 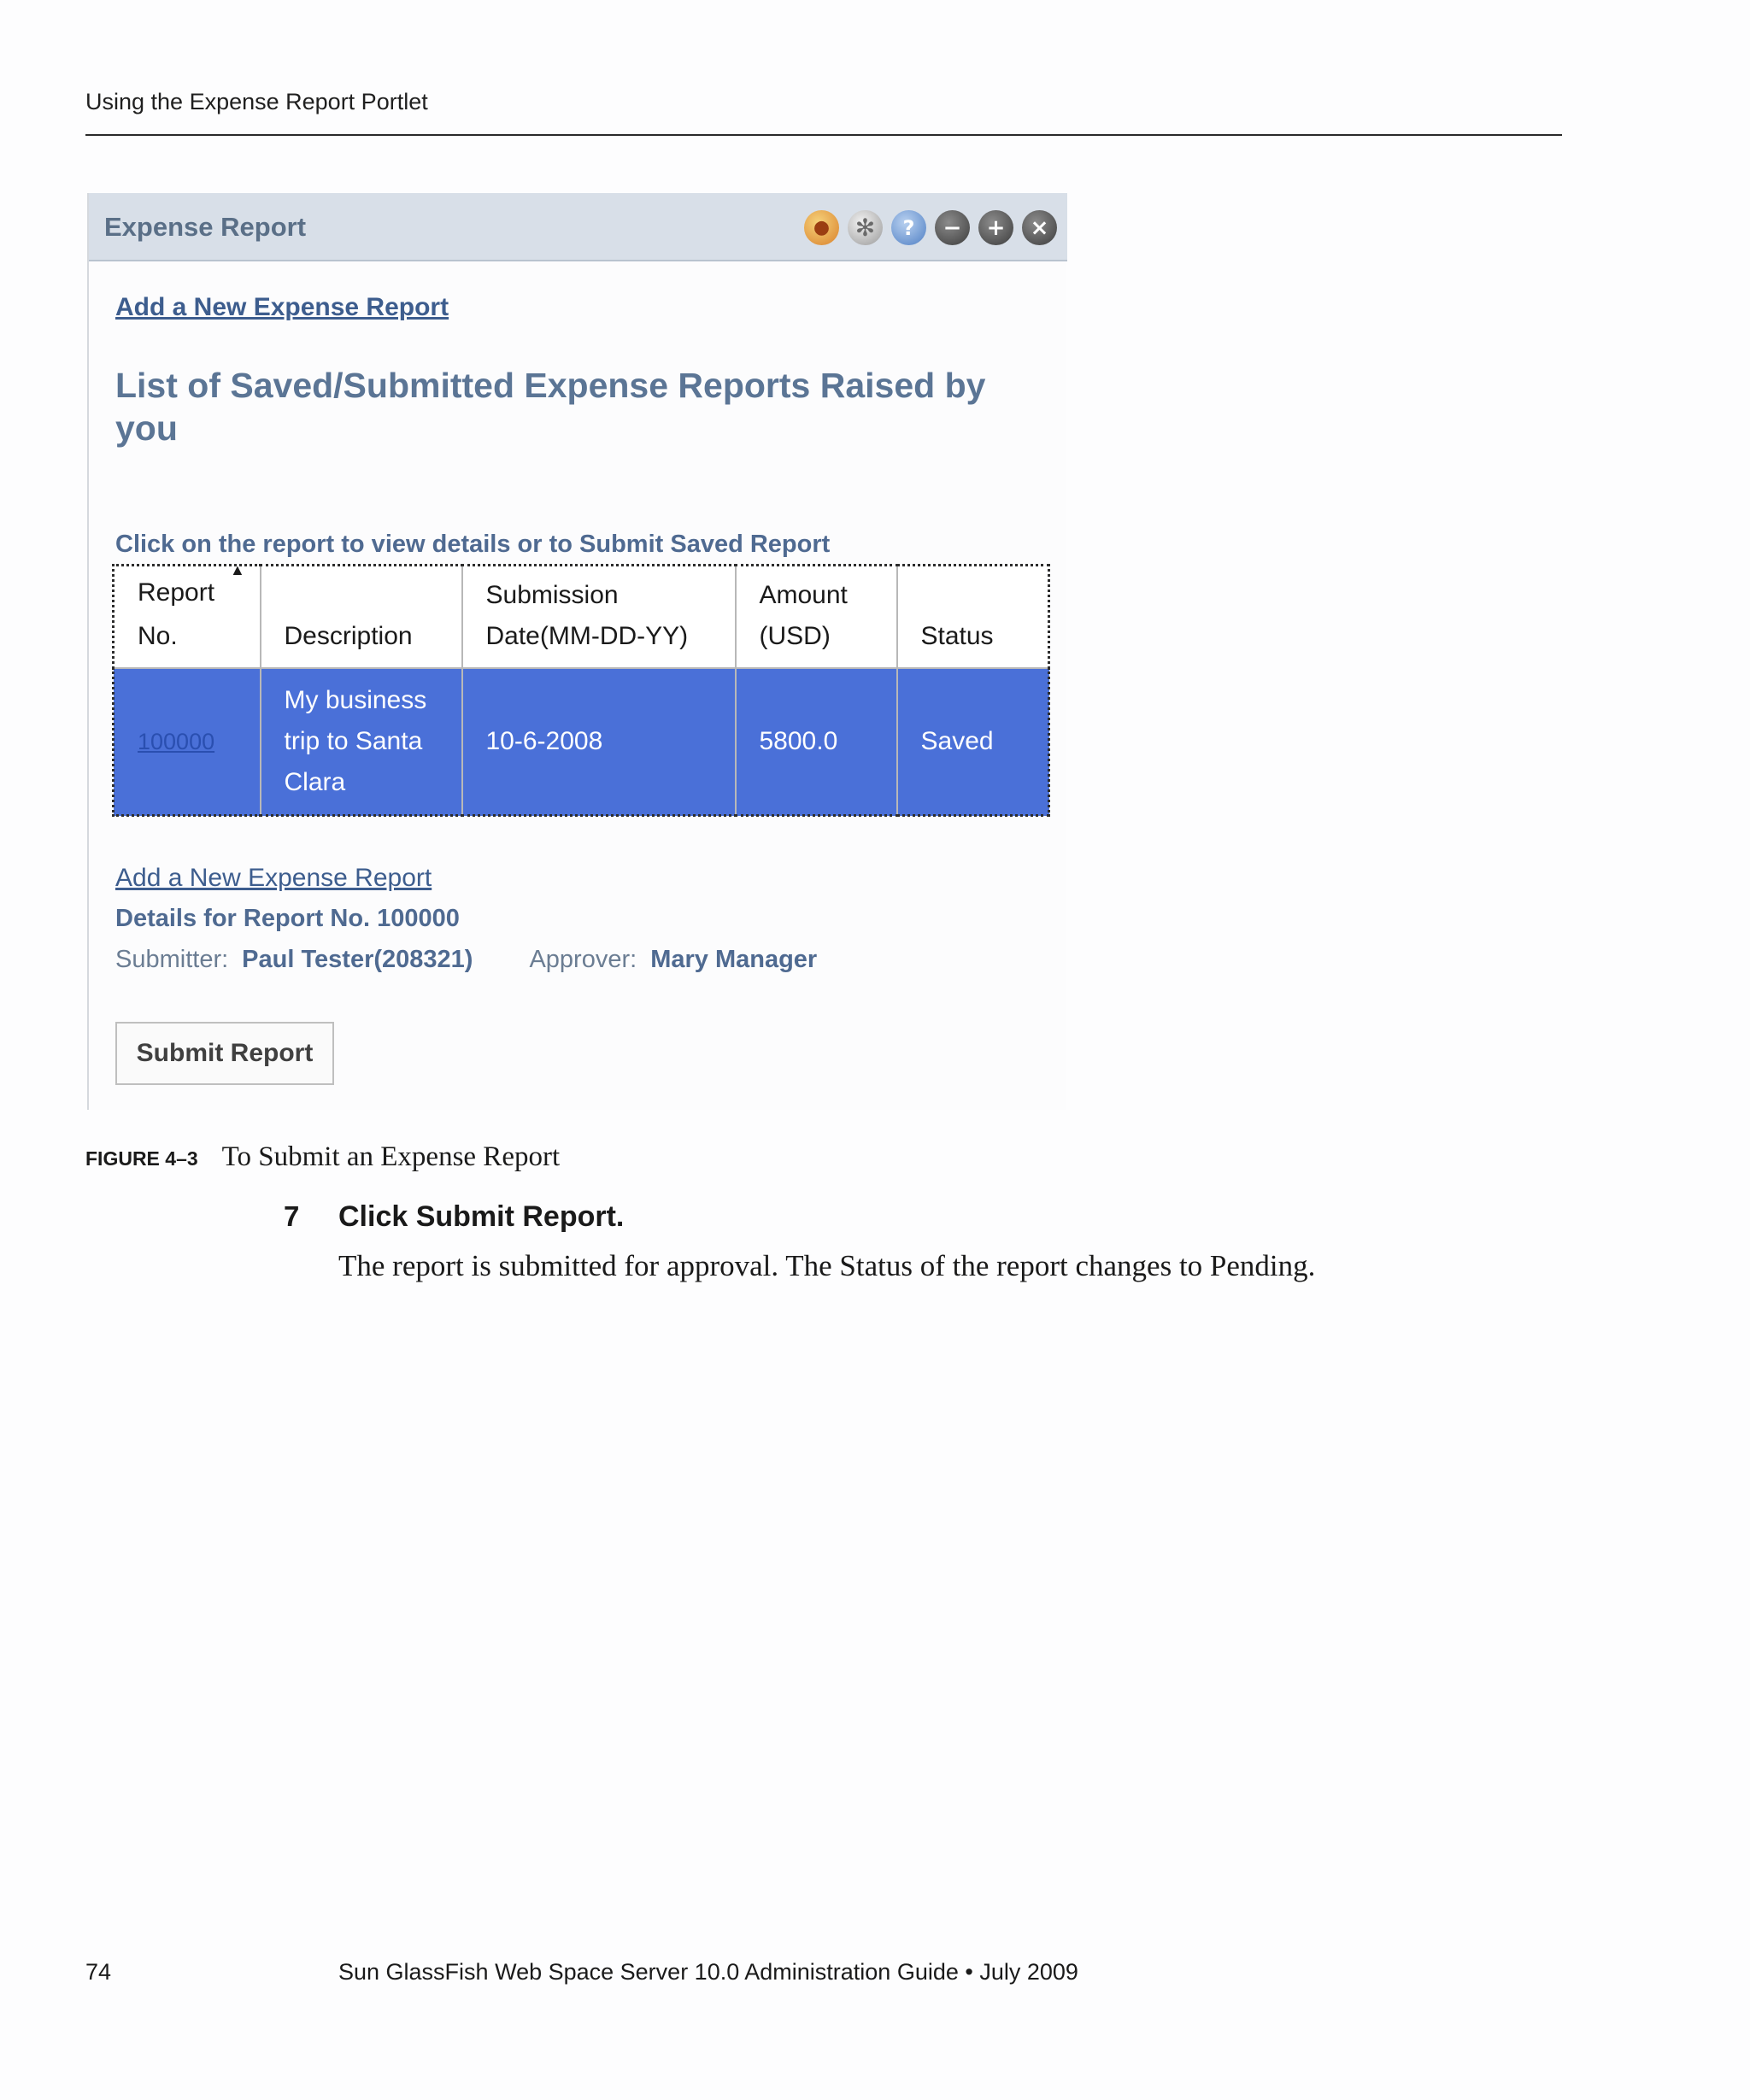 I want to click on cell-report-no: 100000, so click(x=187, y=741).